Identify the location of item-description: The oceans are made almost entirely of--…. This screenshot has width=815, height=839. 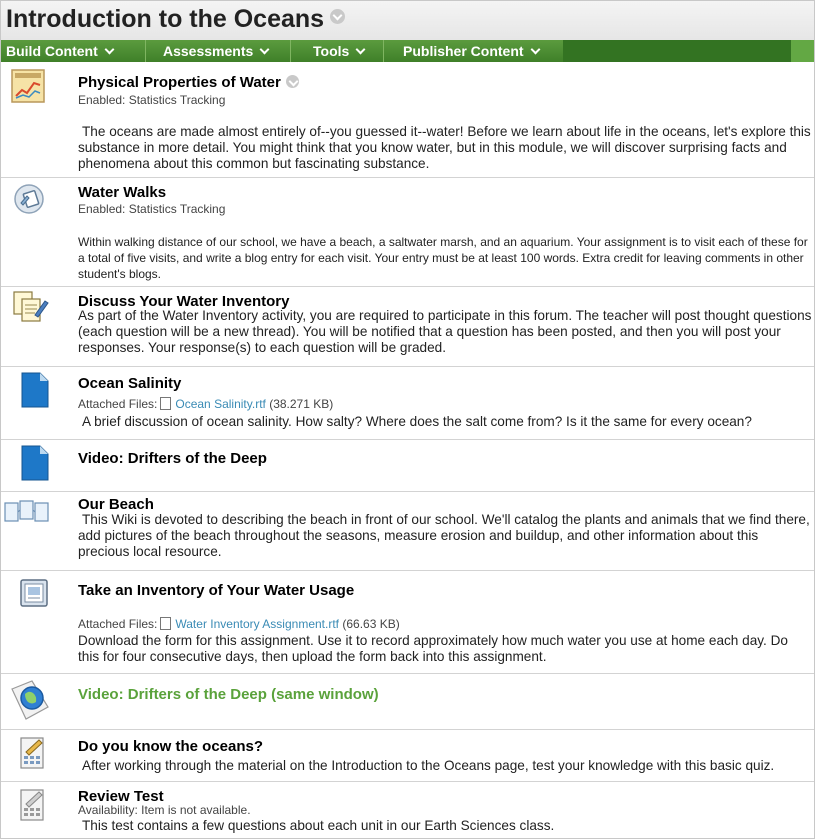
(444, 147).